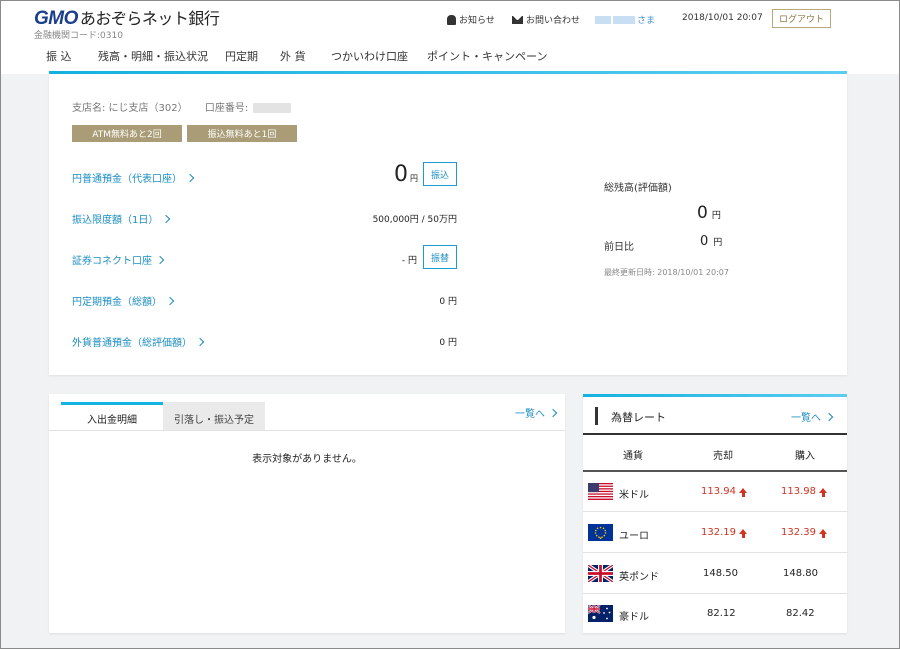  Describe the element at coordinates (59, 56) in the screenshot. I see `nav-transfer: 振 込` at that location.